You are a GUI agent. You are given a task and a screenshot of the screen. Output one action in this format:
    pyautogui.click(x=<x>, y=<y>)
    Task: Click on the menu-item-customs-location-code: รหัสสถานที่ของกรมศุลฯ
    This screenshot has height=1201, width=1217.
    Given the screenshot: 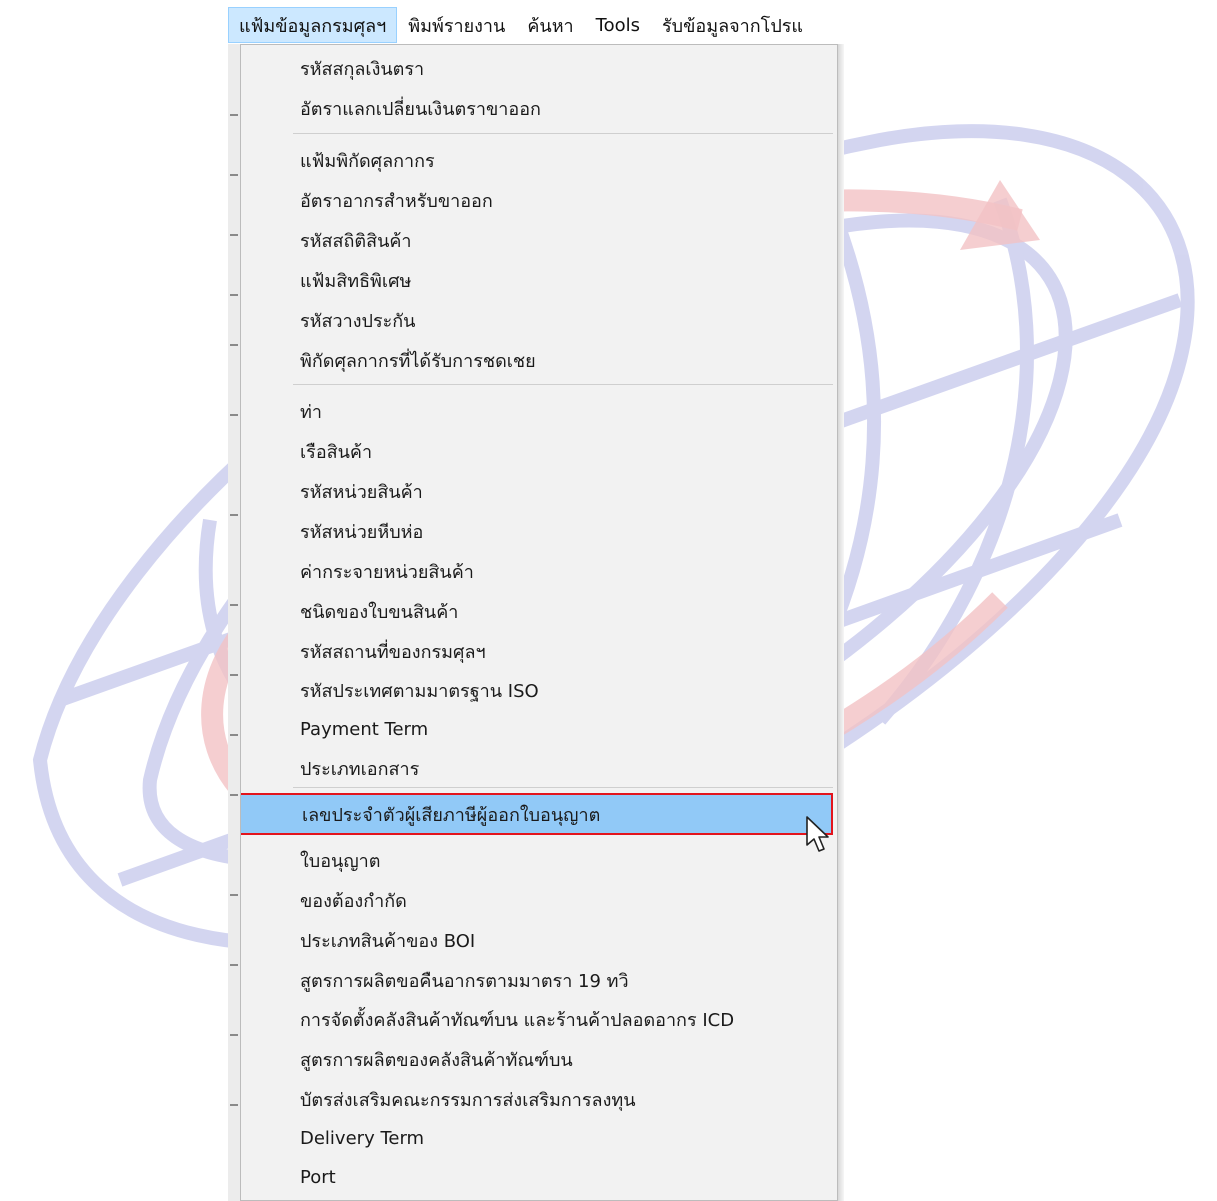 What is the action you would take?
    pyautogui.click(x=539, y=651)
    